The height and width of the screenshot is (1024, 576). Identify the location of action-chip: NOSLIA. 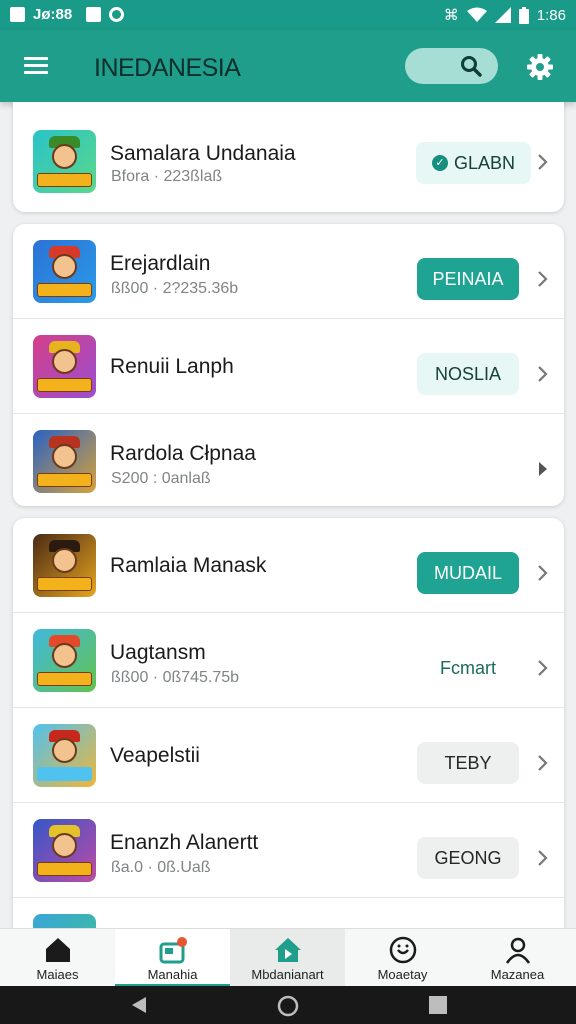
(468, 374).